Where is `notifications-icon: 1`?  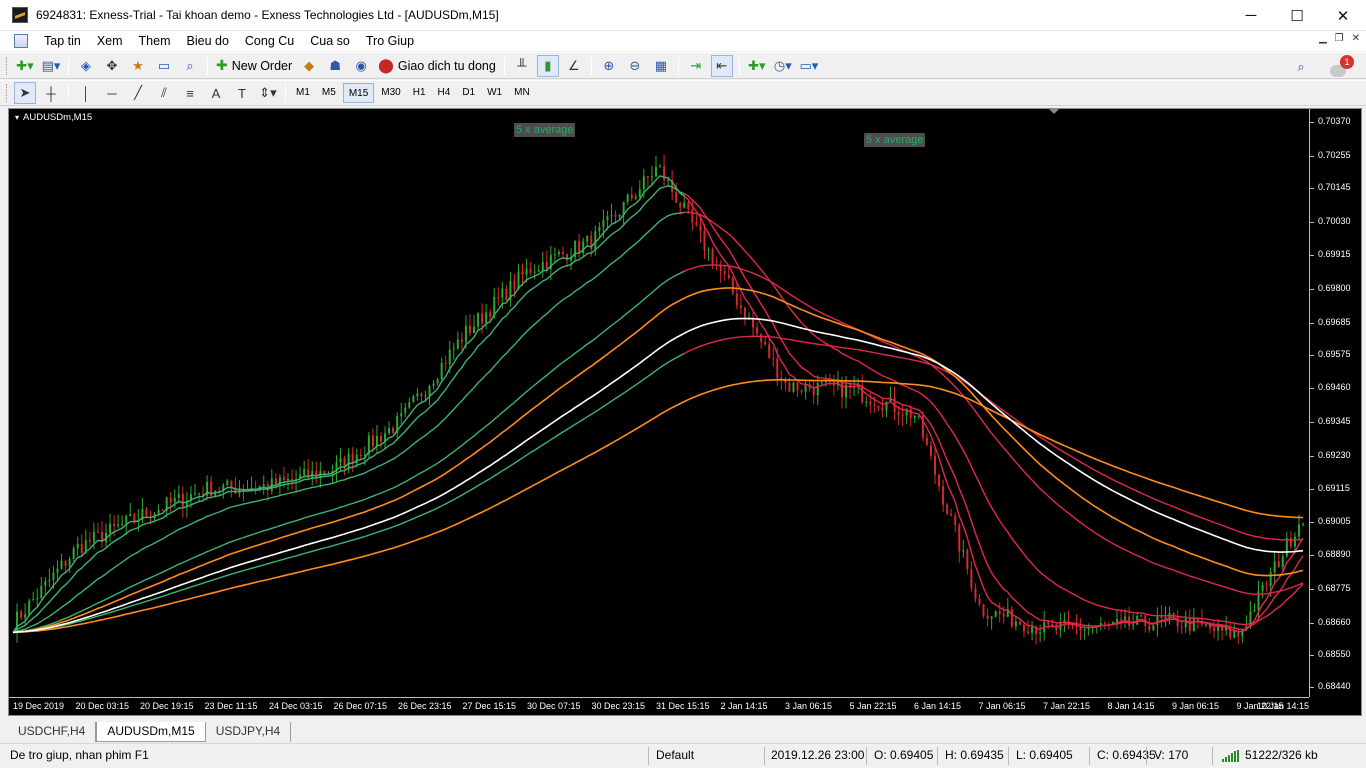 notifications-icon: 1 is located at coordinates (1342, 66).